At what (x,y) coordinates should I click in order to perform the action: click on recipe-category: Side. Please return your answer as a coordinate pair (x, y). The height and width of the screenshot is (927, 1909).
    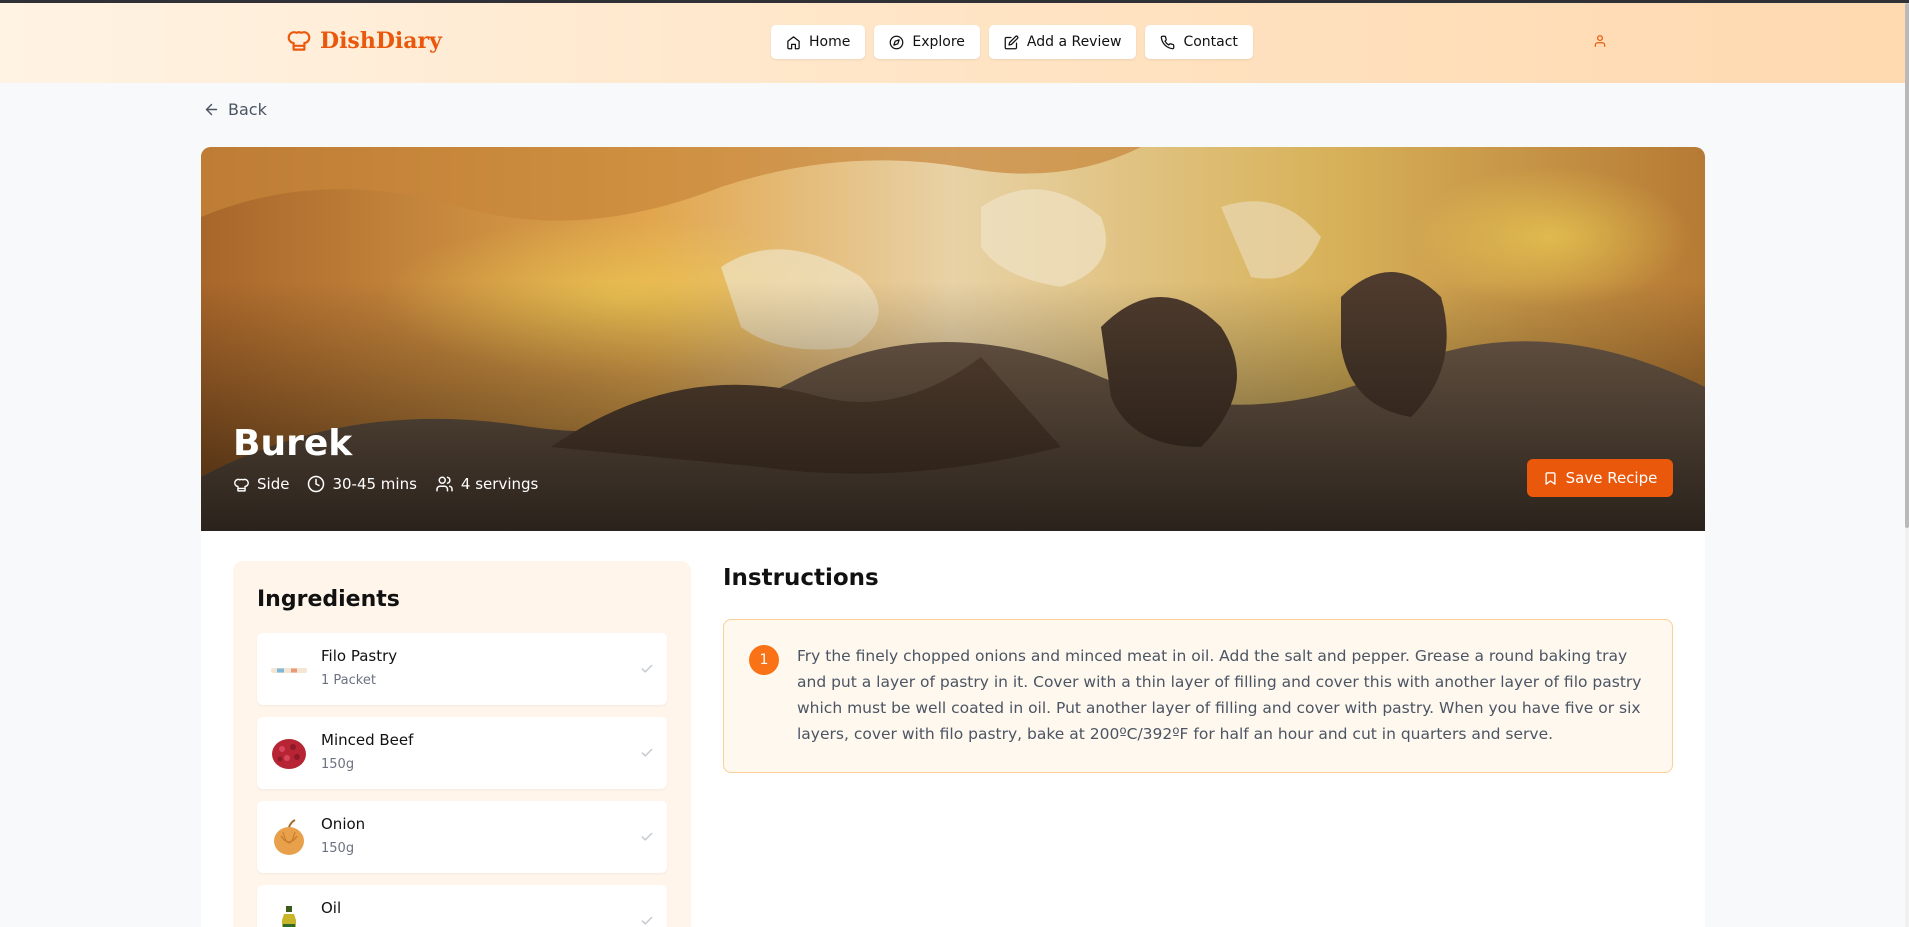
    Looking at the image, I should click on (261, 484).